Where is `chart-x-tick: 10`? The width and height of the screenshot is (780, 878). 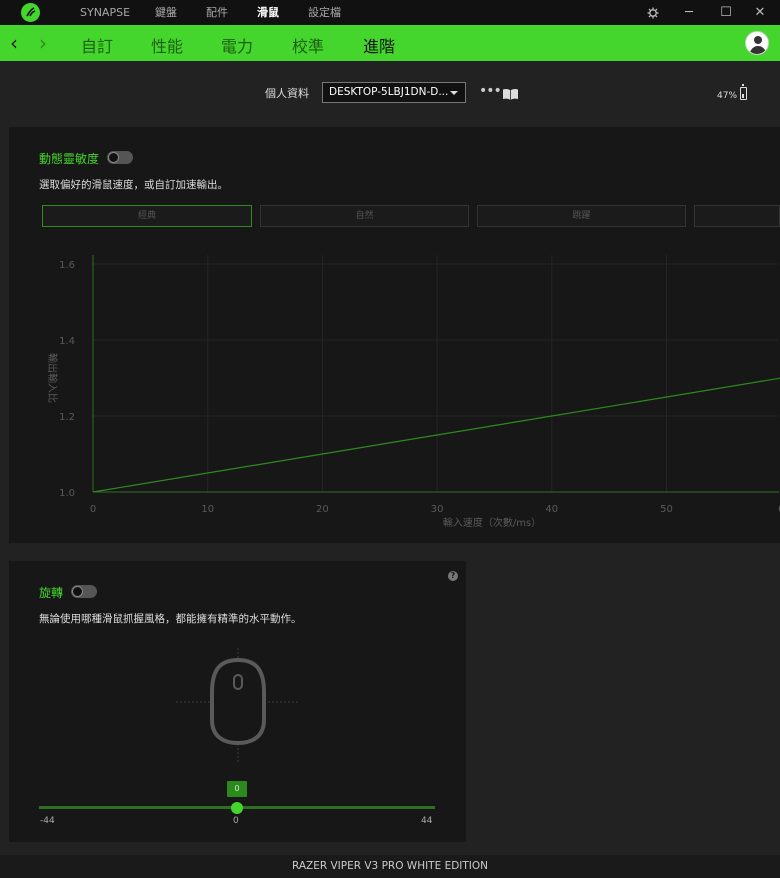
chart-x-tick: 10 is located at coordinates (207, 509).